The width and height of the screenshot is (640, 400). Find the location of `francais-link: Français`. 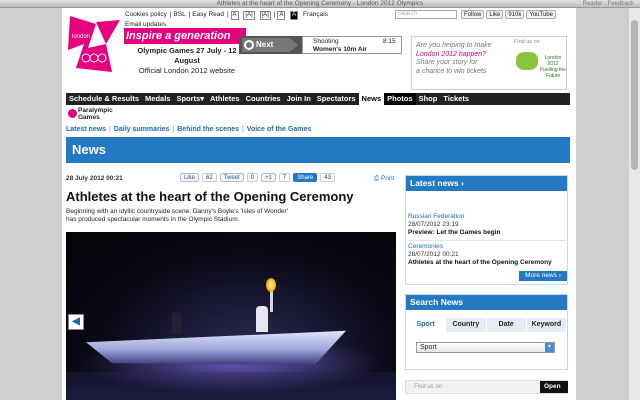

francais-link: Français is located at coordinates (315, 14).